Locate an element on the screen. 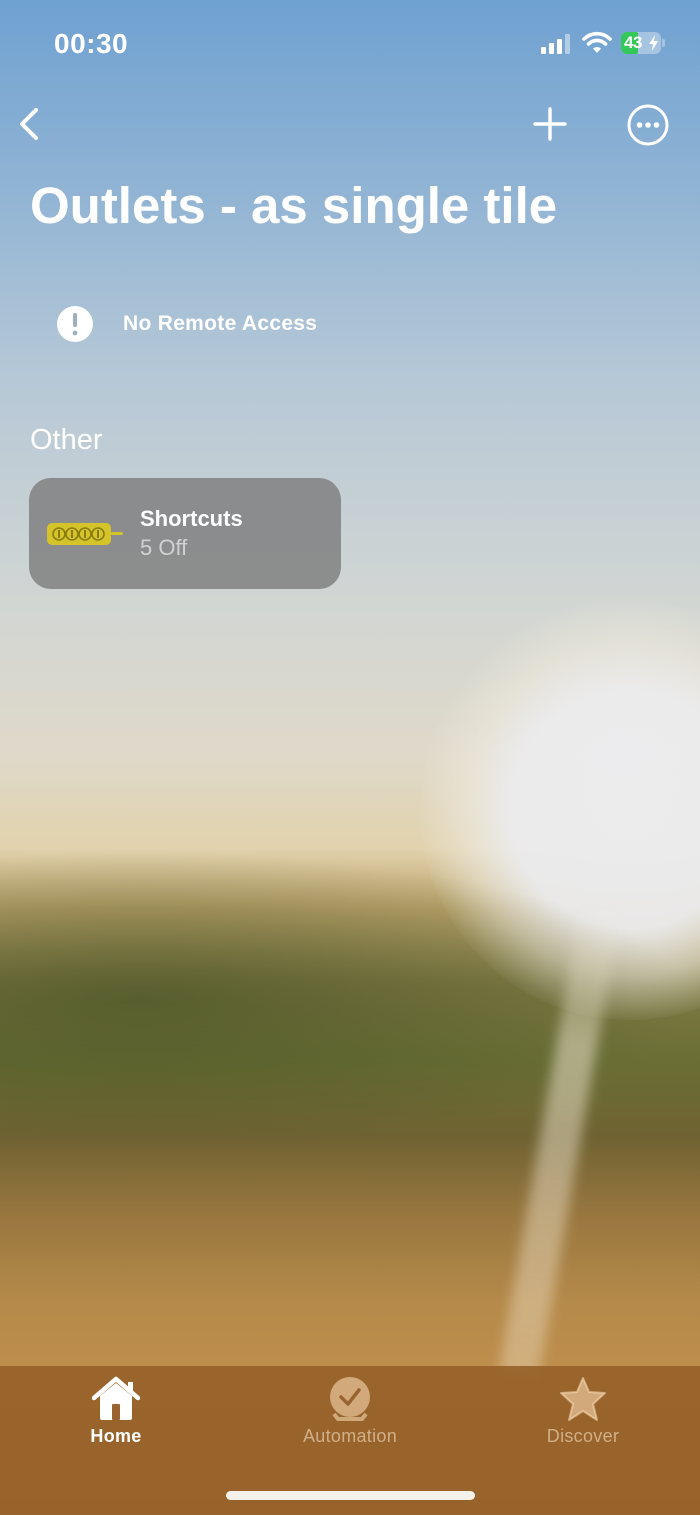 The image size is (700, 1515). remote-access-label: No Remote Access is located at coordinates (220, 323).